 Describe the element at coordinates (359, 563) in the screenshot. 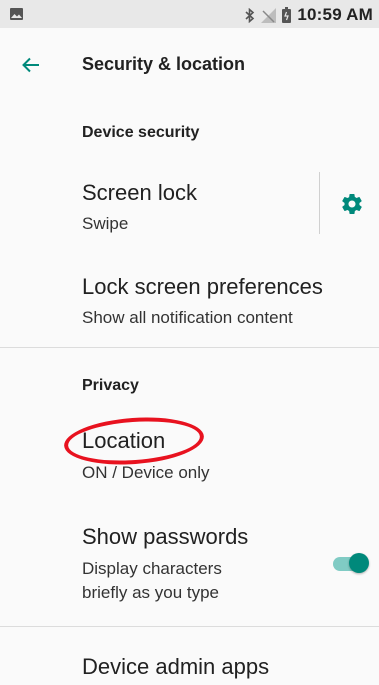

I see `toggle-thumb` at that location.